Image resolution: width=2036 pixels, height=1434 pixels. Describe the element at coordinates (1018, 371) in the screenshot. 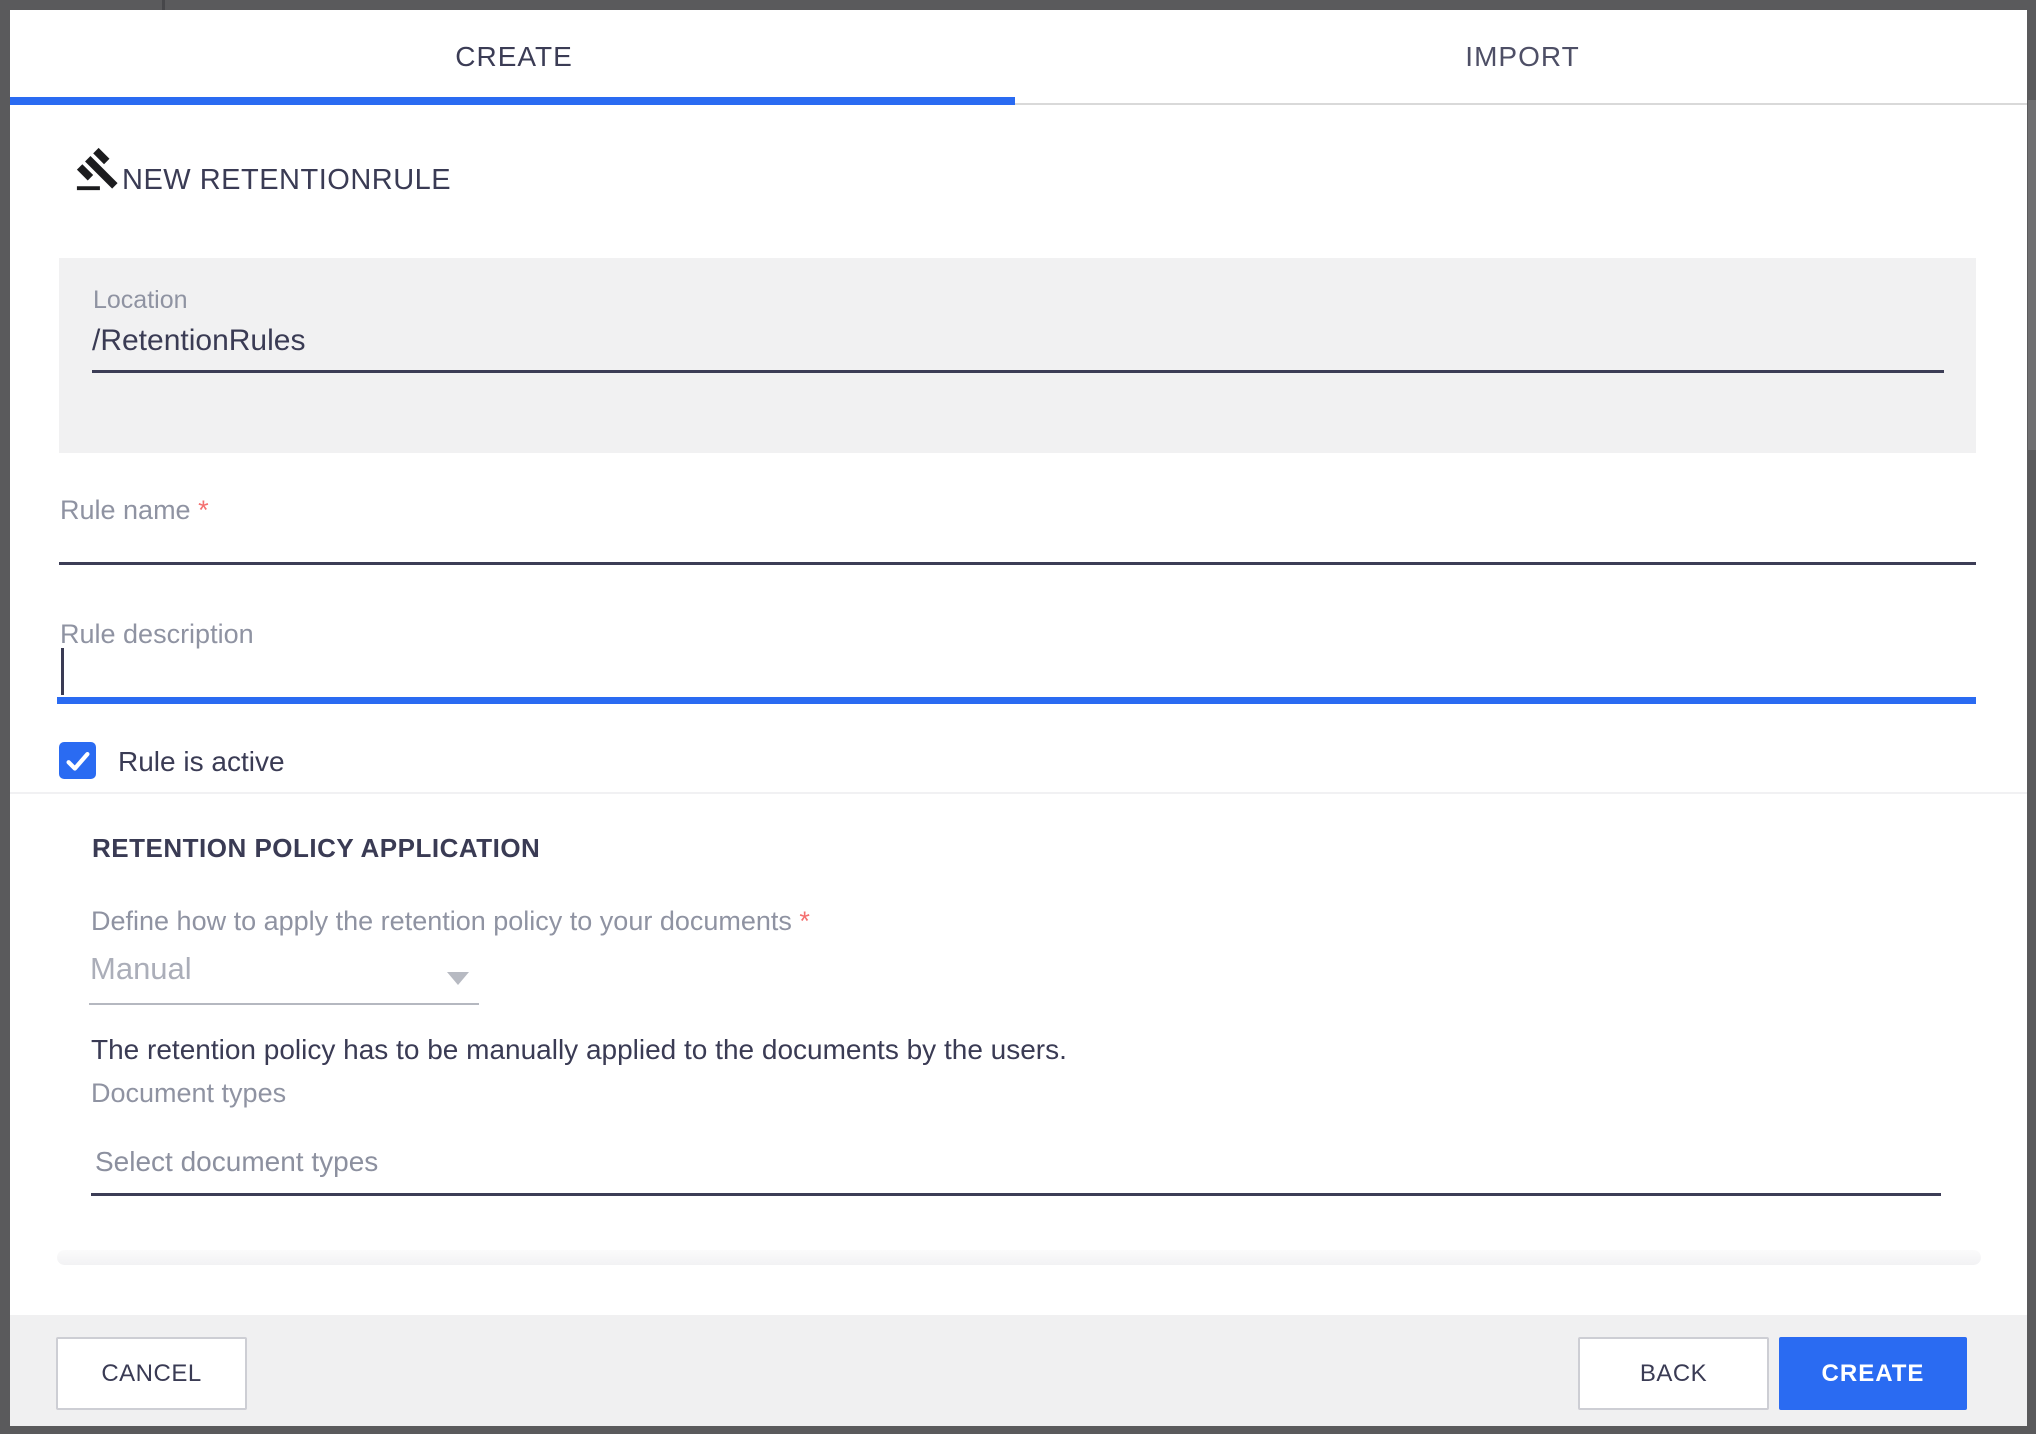

I see `location-underline` at that location.